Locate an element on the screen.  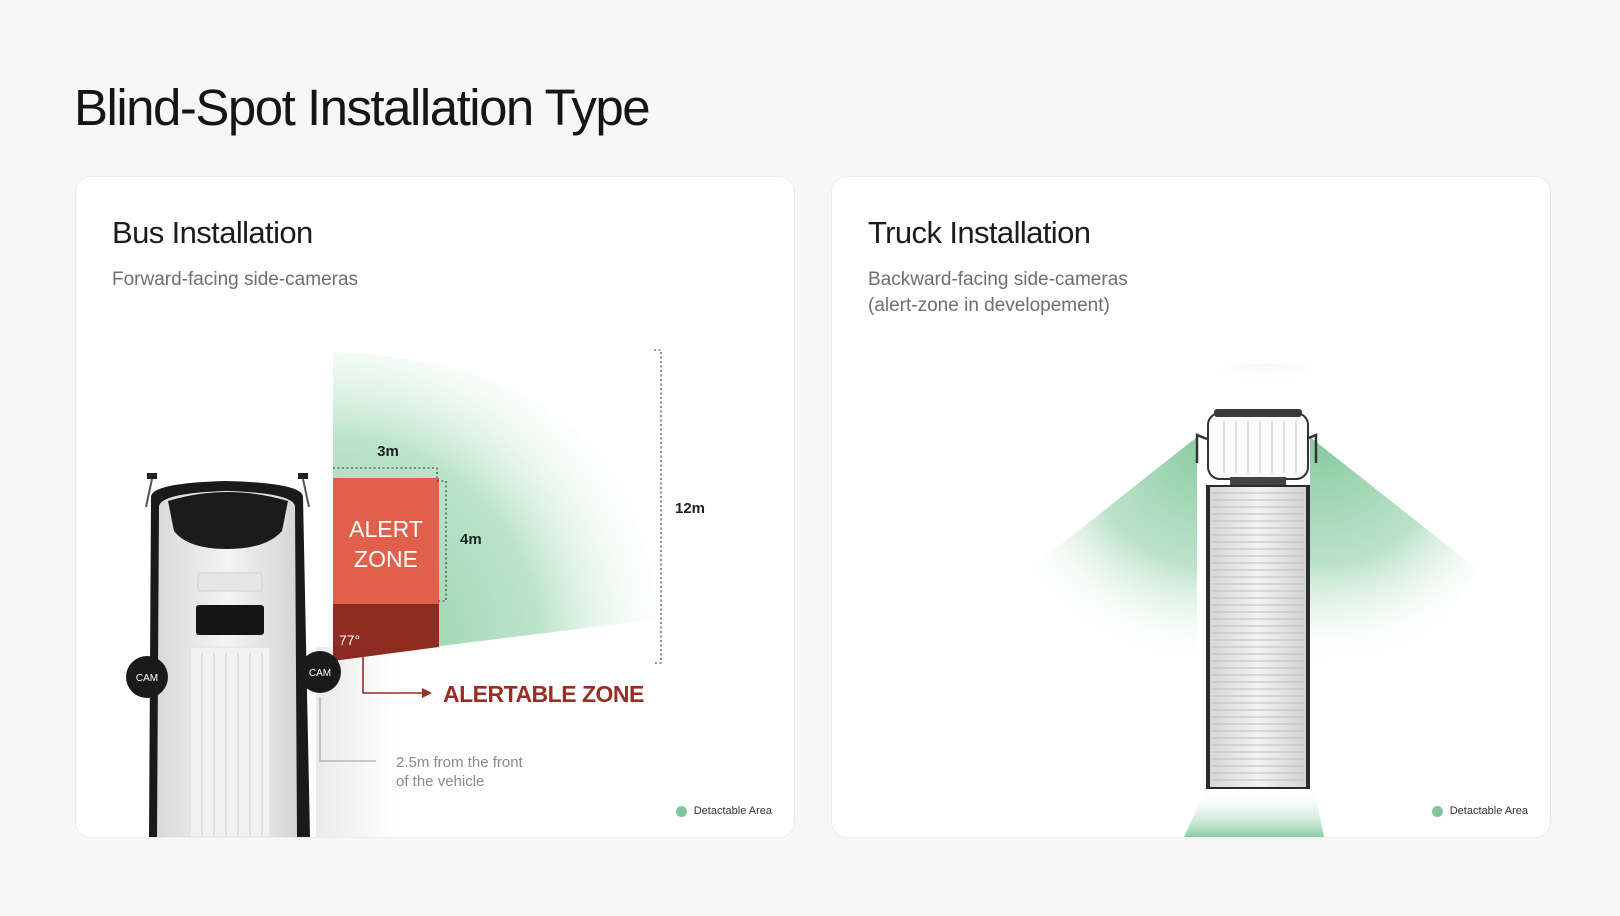
range-label: 12m is located at coordinates (690, 508).